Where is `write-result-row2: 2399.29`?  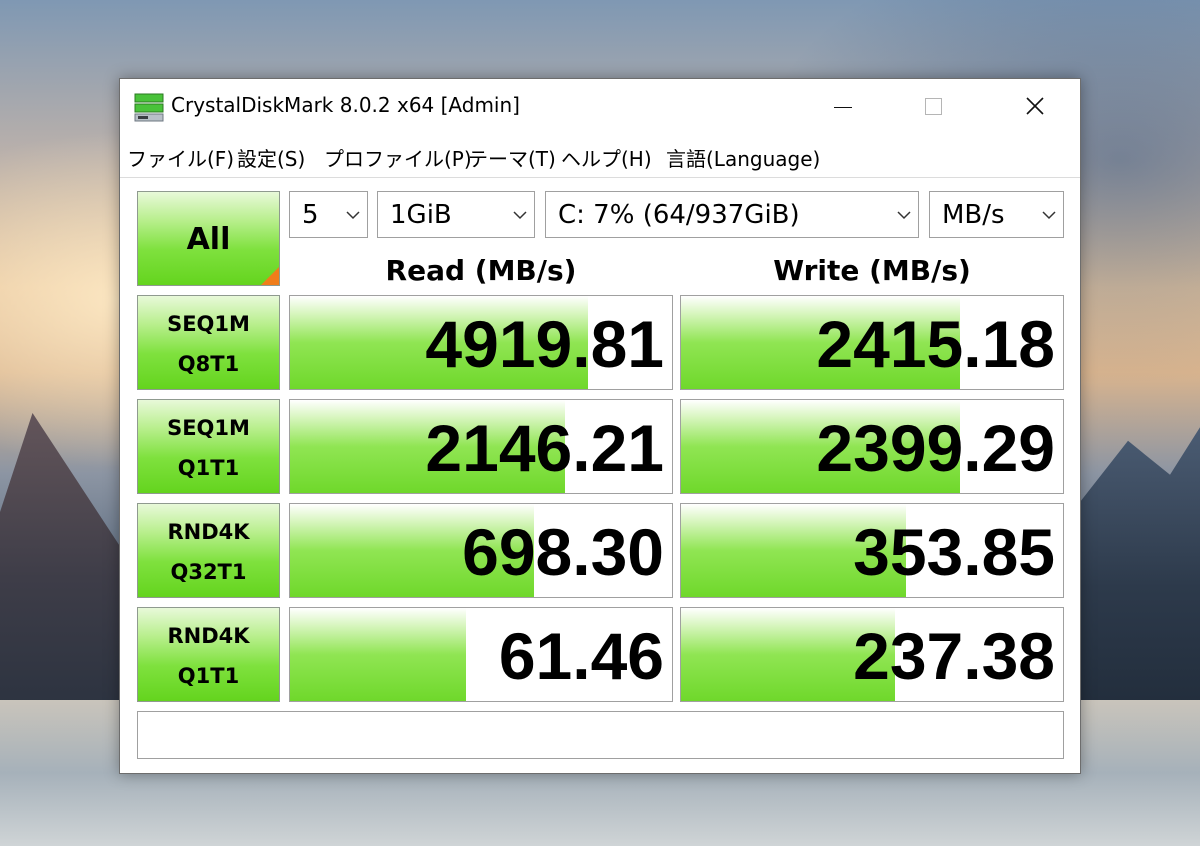 write-result-row2: 2399.29 is located at coordinates (872, 446).